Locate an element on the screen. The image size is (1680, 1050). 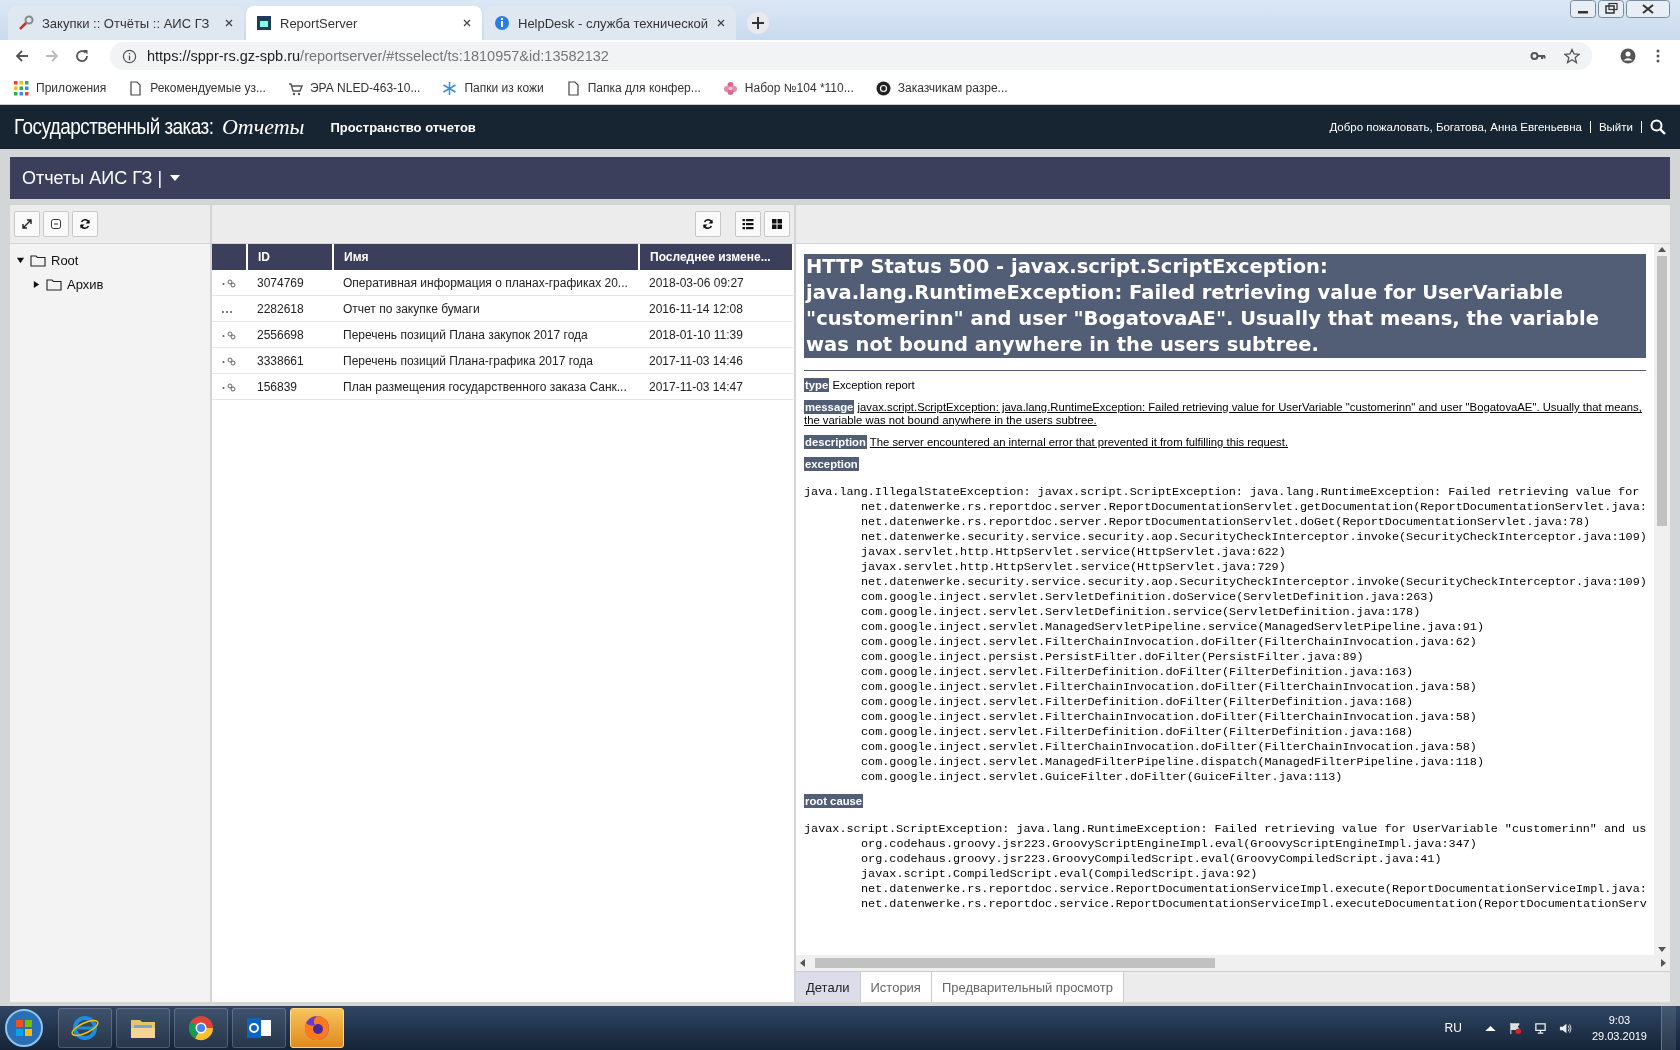
star-icon is located at coordinates (1572, 56).